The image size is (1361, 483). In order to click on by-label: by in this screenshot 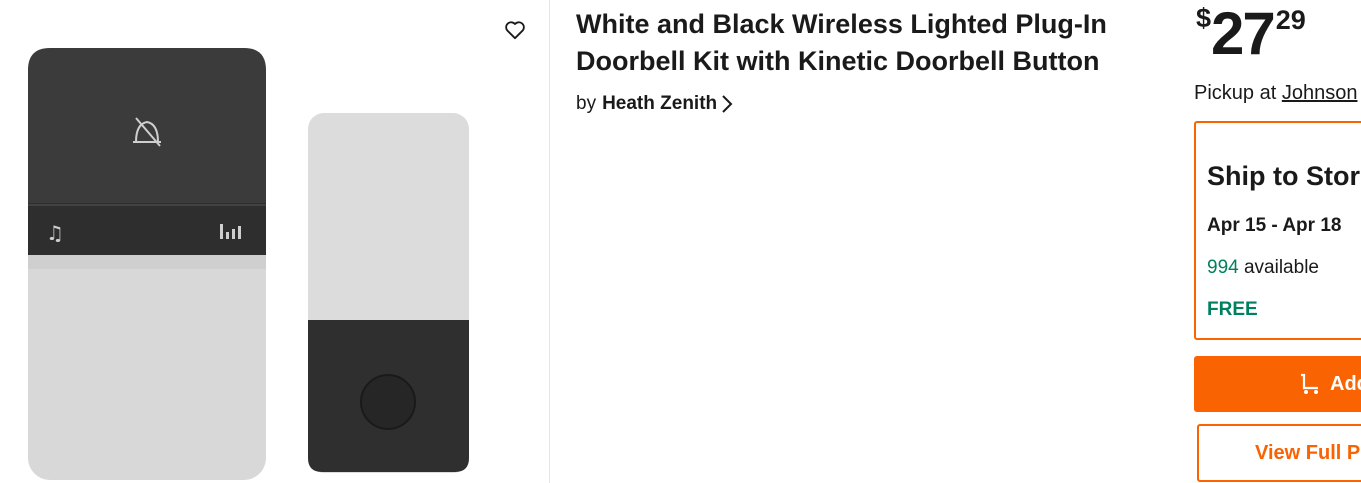, I will do `click(586, 103)`.